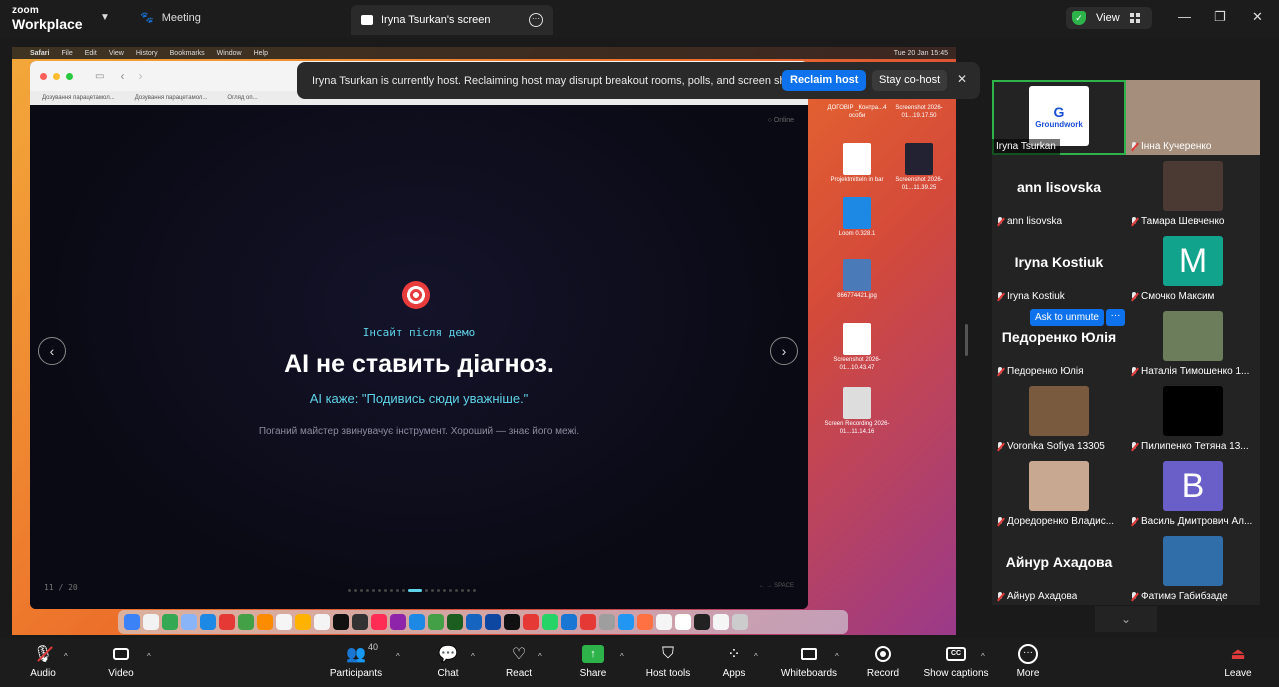 This screenshot has height=687, width=1279. What do you see at coordinates (910, 80) in the screenshot?
I see `stay-cohost-button: Stay co-host` at bounding box center [910, 80].